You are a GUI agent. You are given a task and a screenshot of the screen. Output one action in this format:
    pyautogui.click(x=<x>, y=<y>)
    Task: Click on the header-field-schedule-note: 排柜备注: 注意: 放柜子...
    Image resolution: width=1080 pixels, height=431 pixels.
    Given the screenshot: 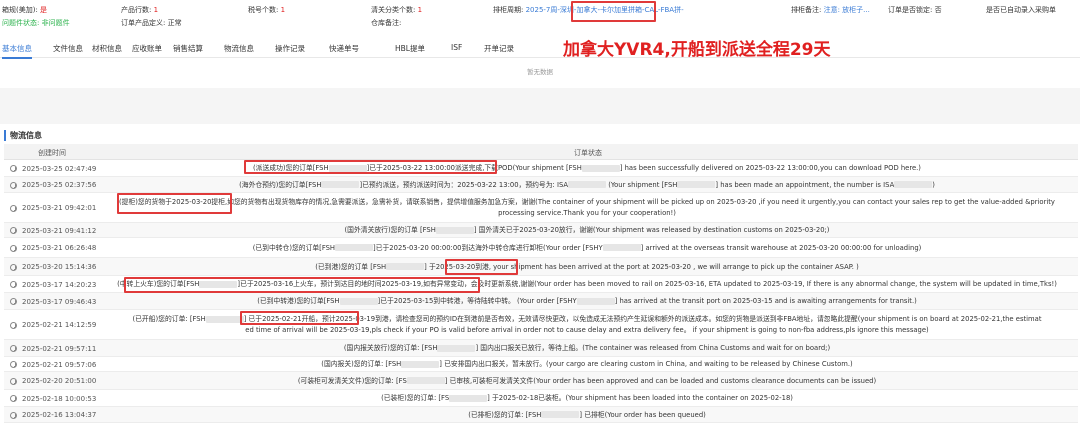 What is the action you would take?
    pyautogui.click(x=830, y=10)
    